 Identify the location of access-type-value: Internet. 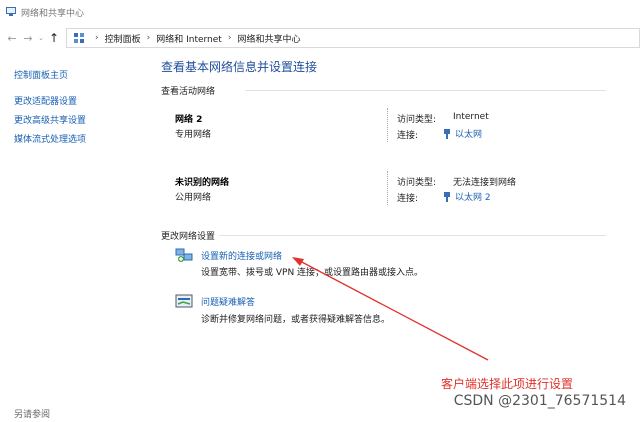
(471, 117).